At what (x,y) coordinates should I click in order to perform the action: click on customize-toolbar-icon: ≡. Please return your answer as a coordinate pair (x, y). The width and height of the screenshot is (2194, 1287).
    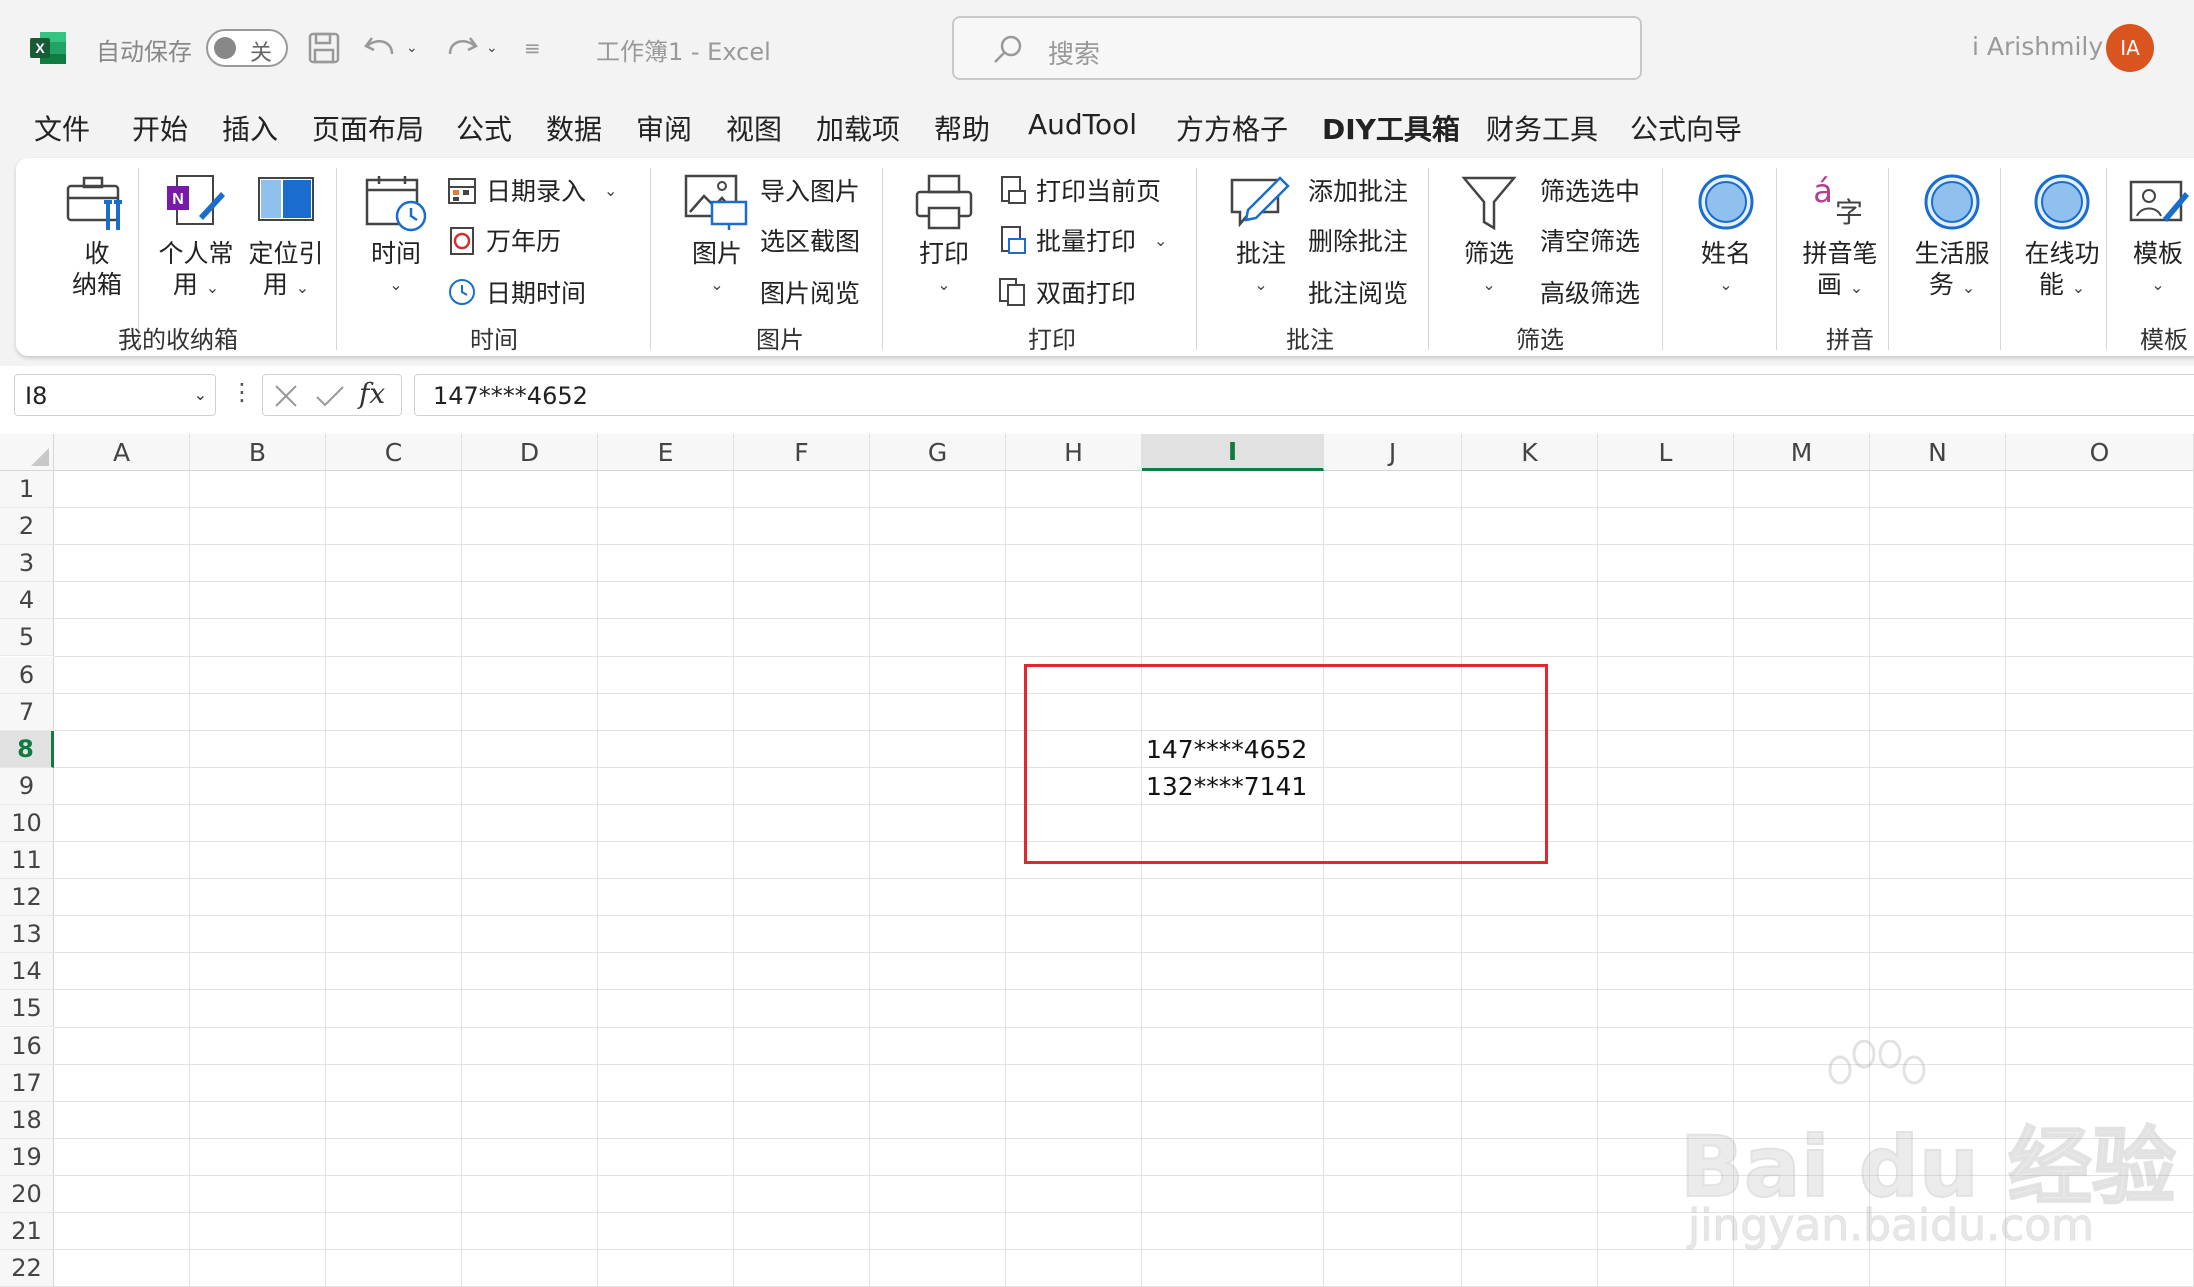
    Looking at the image, I should click on (532, 48).